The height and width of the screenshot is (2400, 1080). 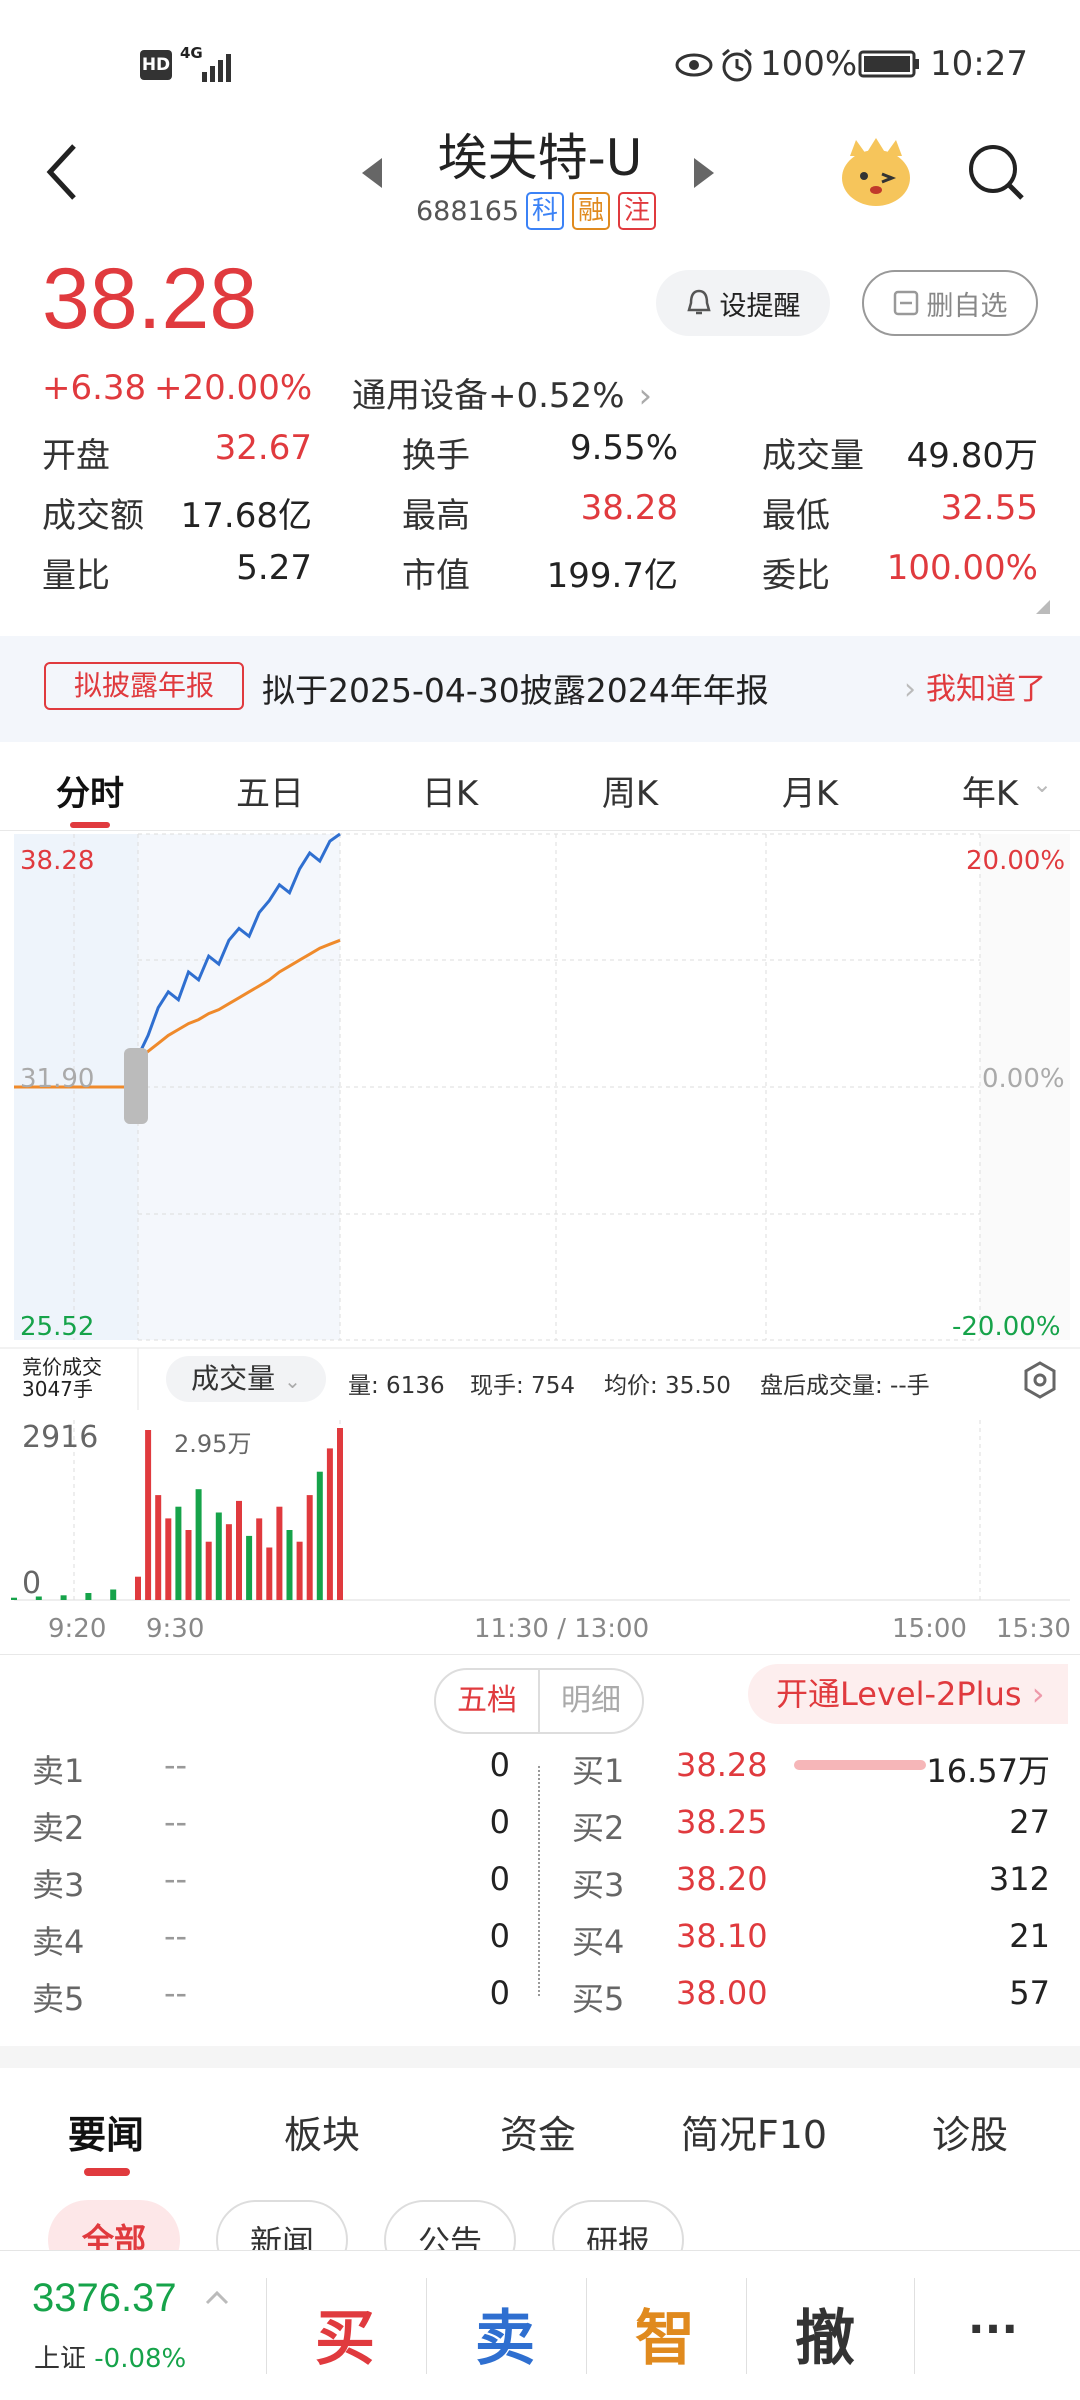 What do you see at coordinates (591, 1701) in the screenshot?
I see `tab-detail: 明细` at bounding box center [591, 1701].